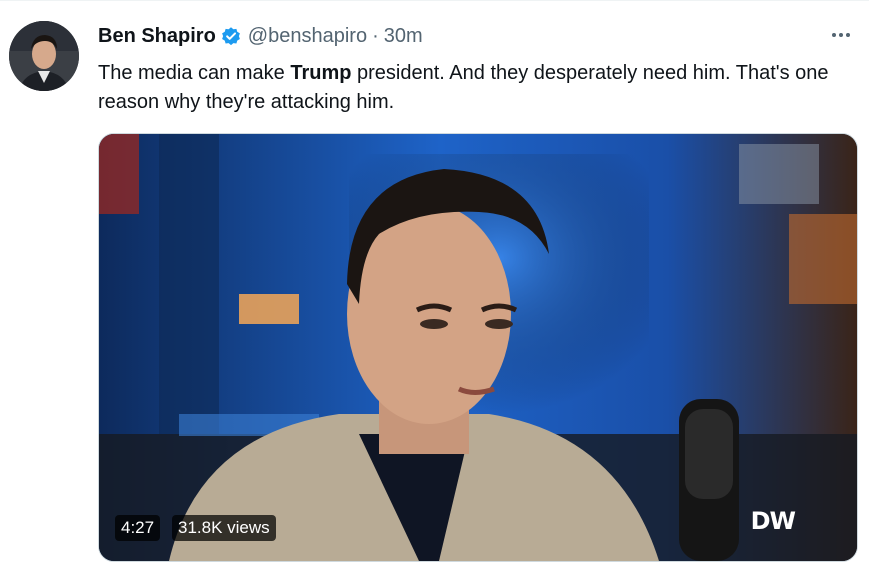 Image resolution: width=869 pixels, height=566 pixels. I want to click on video-duration: 4:27, so click(138, 528).